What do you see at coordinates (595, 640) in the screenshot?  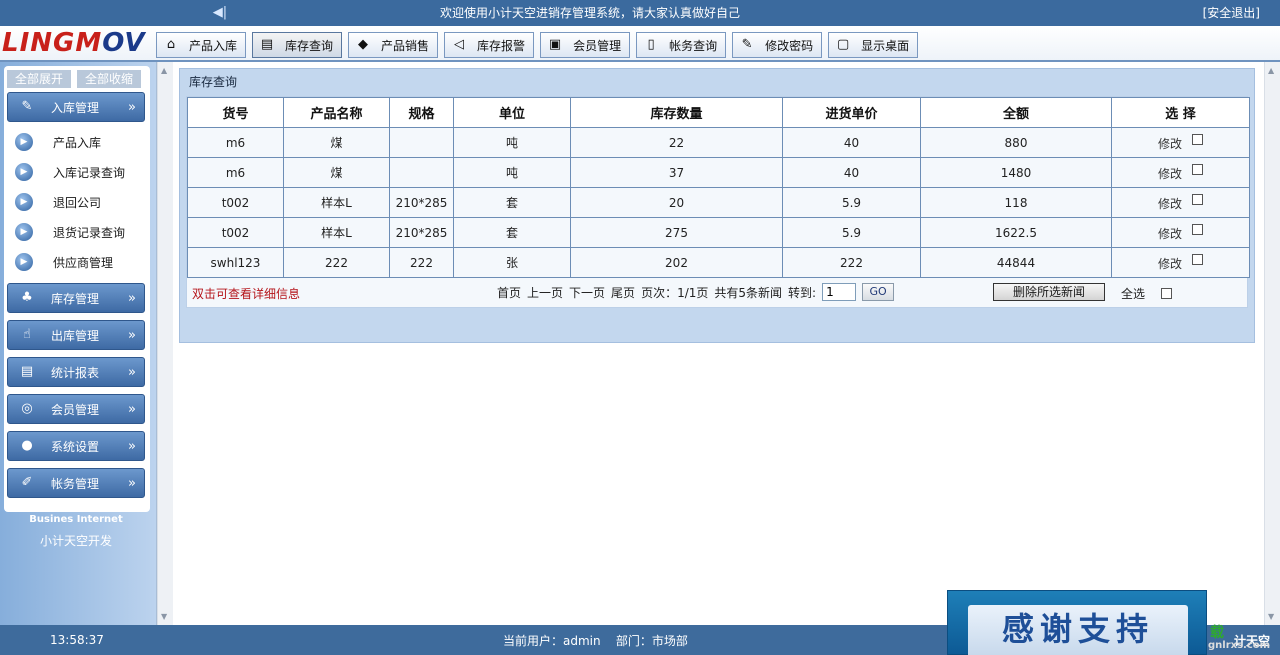 I see `user-info: 当前用户：admin 部门：市场部` at bounding box center [595, 640].